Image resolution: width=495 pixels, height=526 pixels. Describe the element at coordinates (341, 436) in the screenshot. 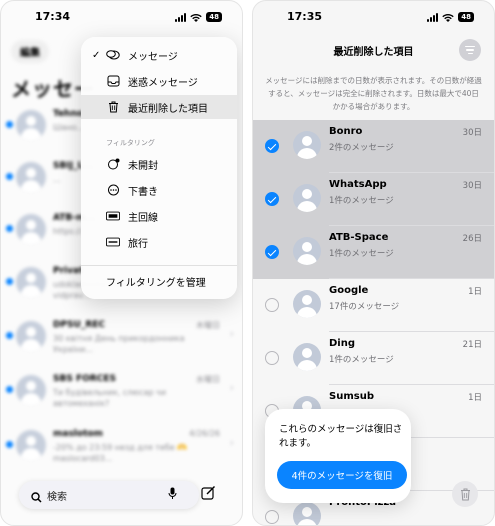

I see `restore-description: これらのメッセージは復旧されます。` at that location.